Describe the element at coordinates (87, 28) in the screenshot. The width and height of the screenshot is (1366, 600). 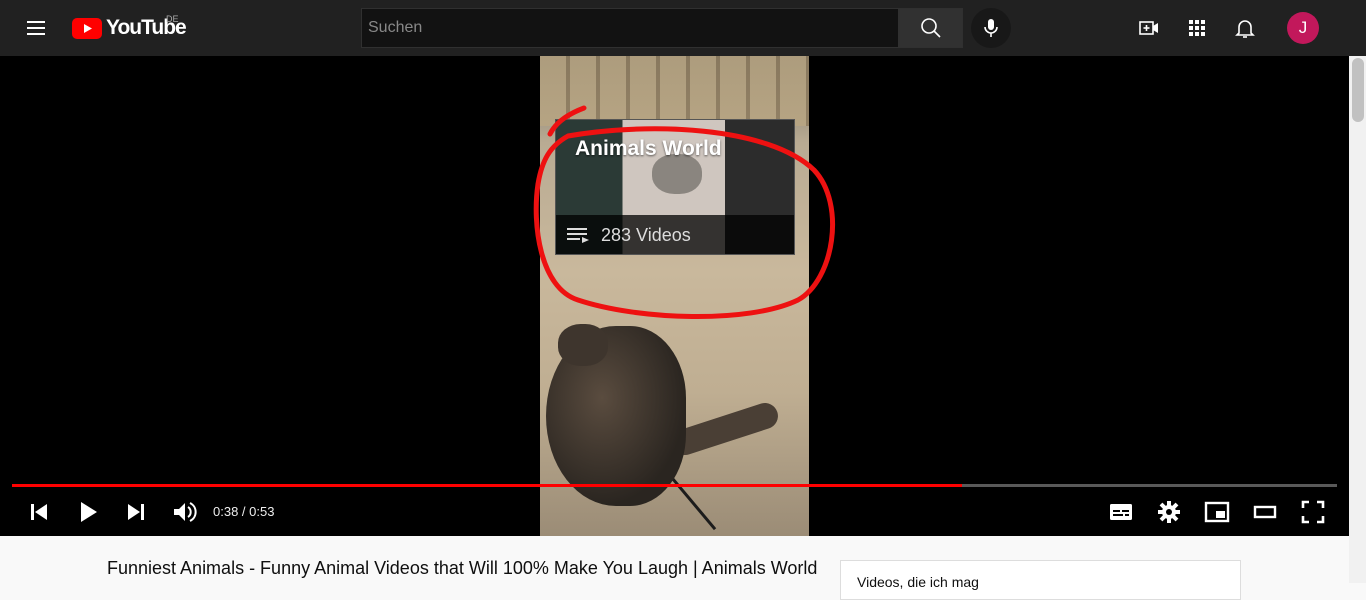
I see `youtube-logo-icon` at that location.